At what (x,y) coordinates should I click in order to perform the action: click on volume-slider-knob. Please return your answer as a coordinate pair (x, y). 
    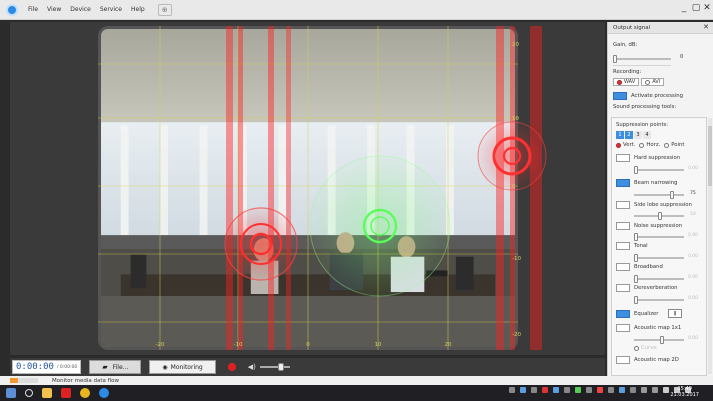
    Looking at the image, I should click on (280, 367).